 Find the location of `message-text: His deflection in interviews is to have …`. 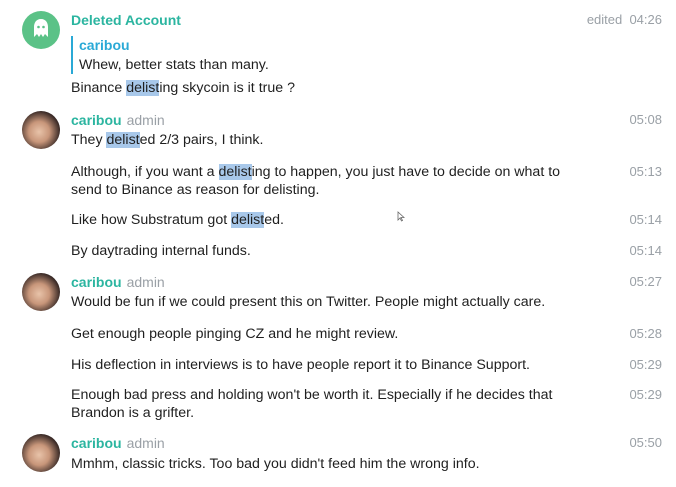

message-text: His deflection in interviews is to have … is located at coordinates (300, 365).